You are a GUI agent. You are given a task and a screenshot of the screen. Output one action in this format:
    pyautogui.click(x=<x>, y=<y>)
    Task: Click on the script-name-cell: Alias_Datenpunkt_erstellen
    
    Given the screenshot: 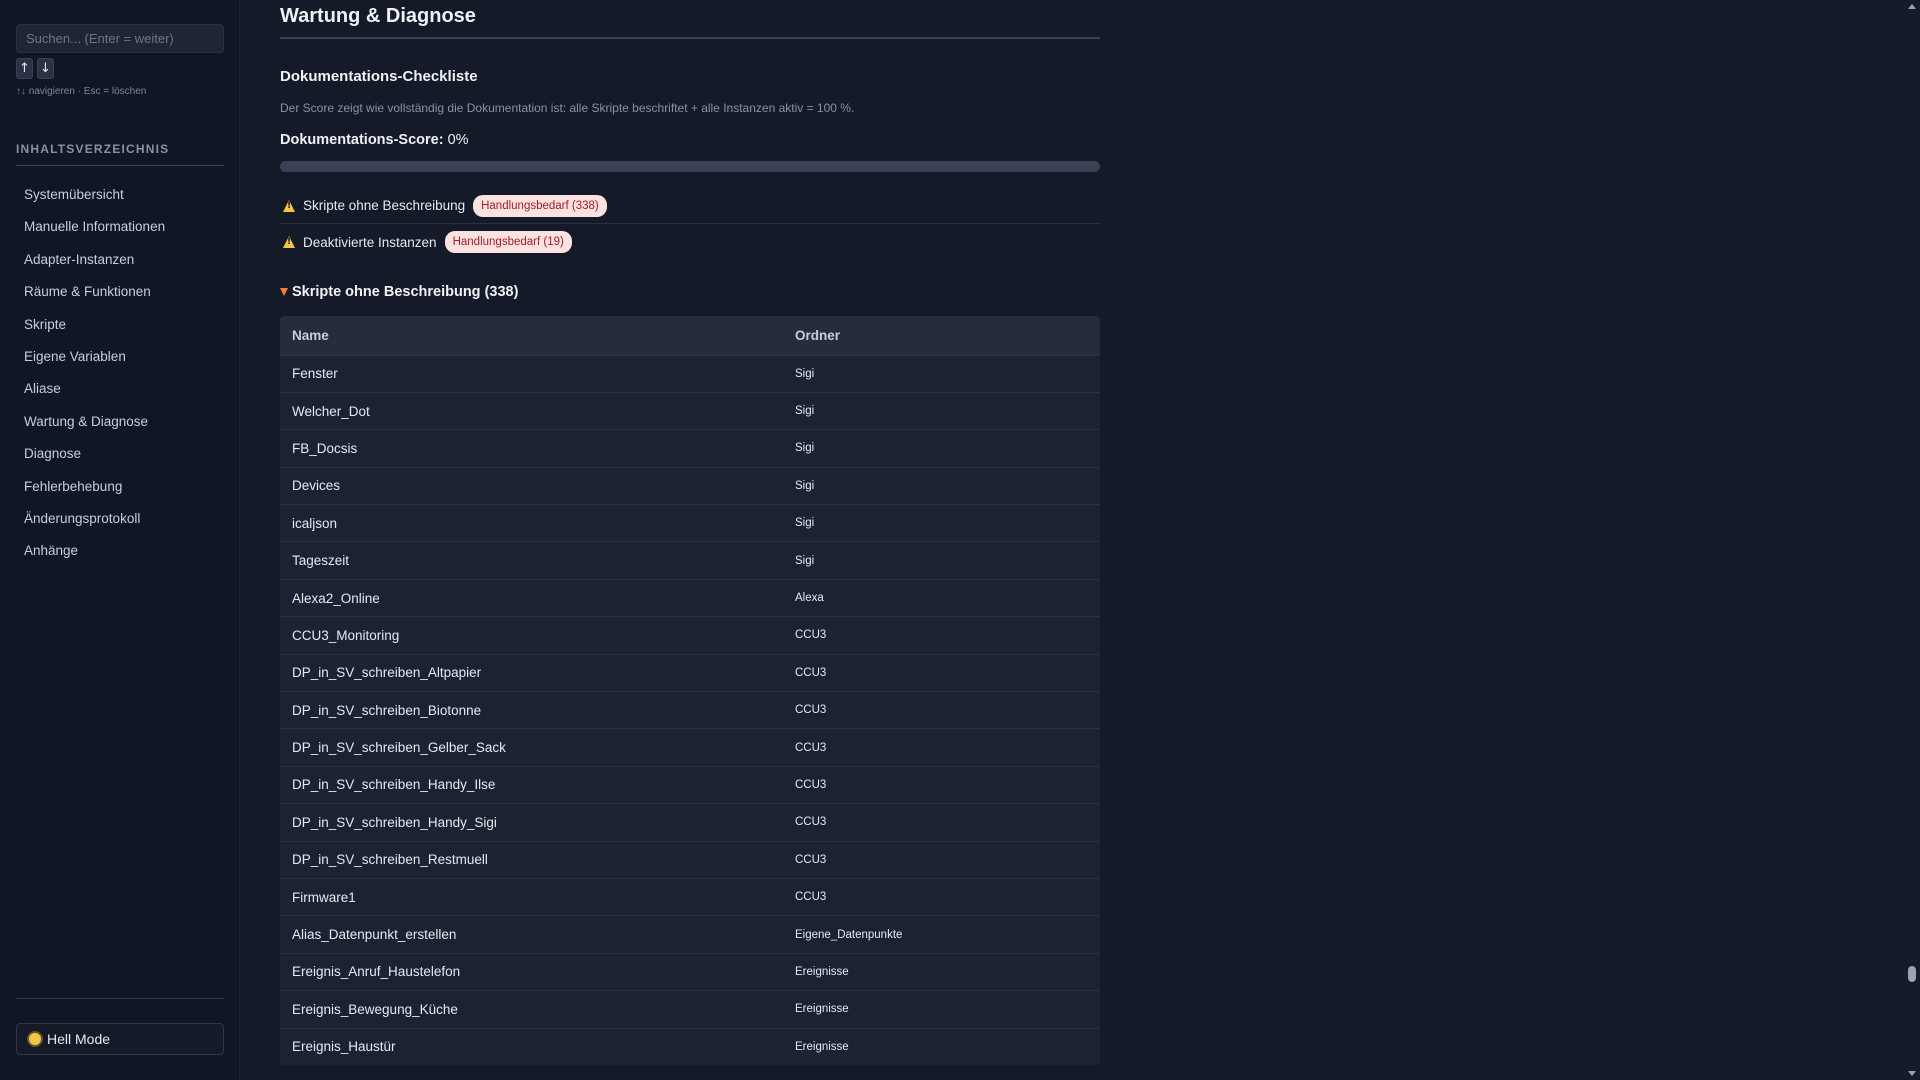 What is the action you would take?
    pyautogui.click(x=531, y=934)
    